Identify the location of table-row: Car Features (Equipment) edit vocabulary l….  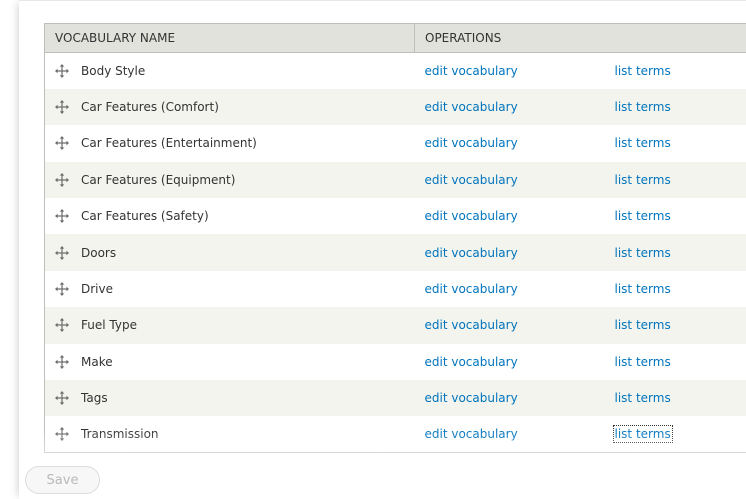
(395, 180).